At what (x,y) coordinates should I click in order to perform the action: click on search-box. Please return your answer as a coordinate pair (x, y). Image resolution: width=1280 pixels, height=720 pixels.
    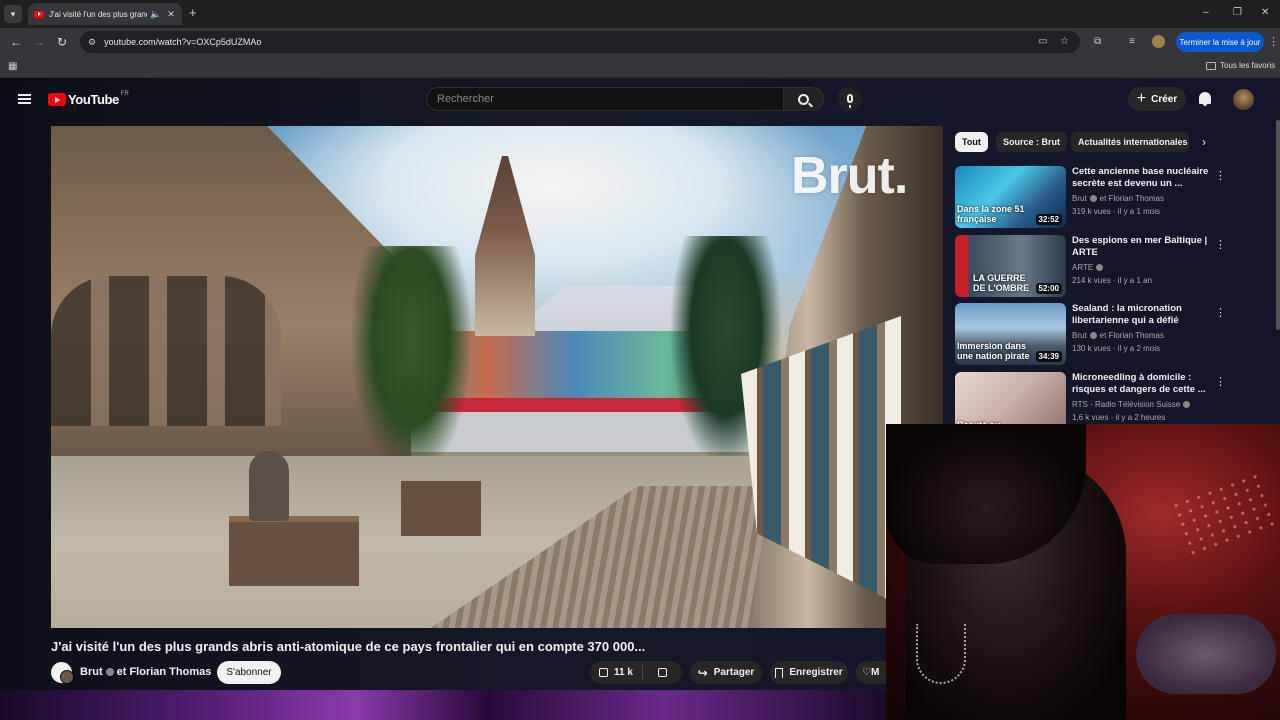
    Looking at the image, I should click on (605, 99).